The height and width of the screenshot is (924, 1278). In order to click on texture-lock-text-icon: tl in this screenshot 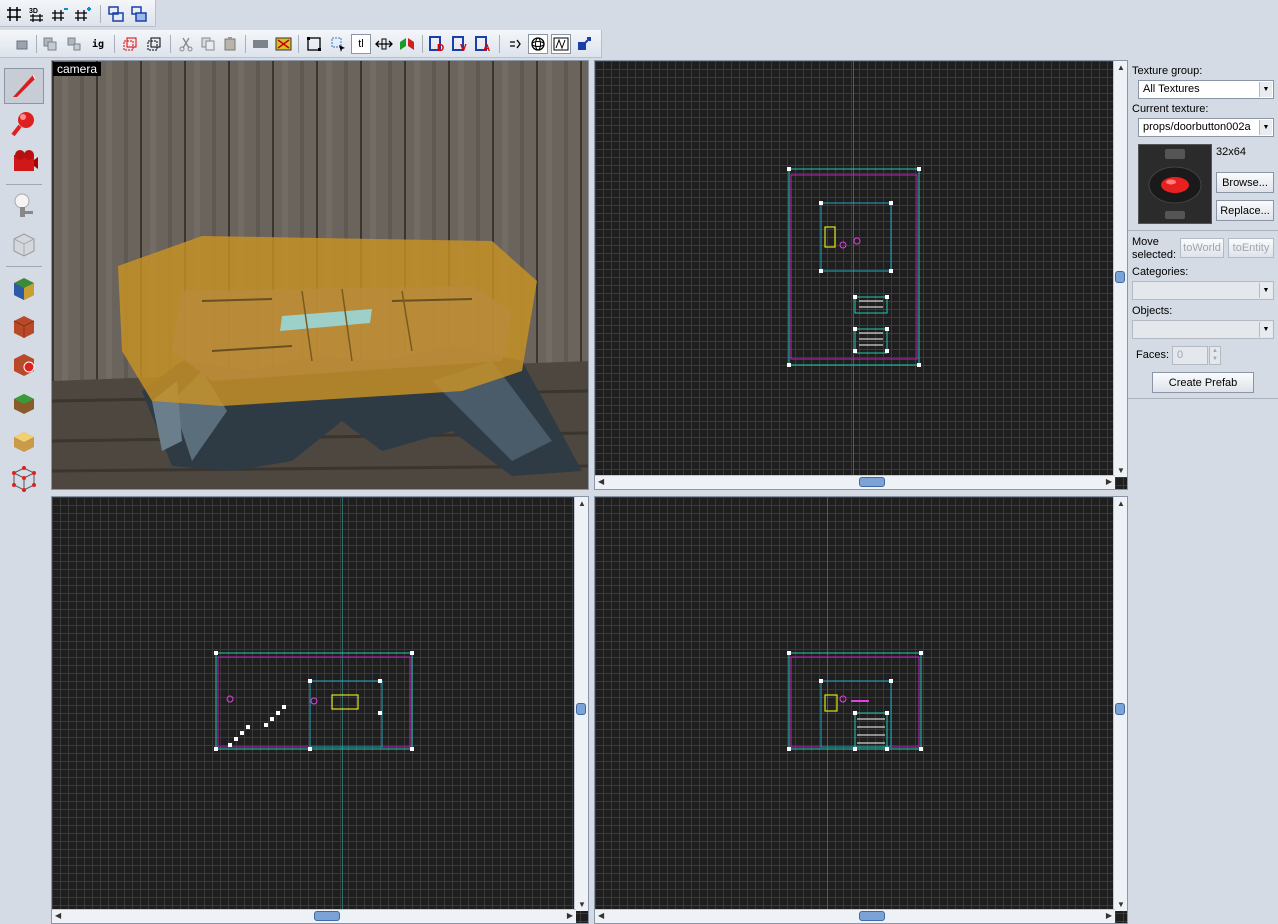, I will do `click(361, 44)`.